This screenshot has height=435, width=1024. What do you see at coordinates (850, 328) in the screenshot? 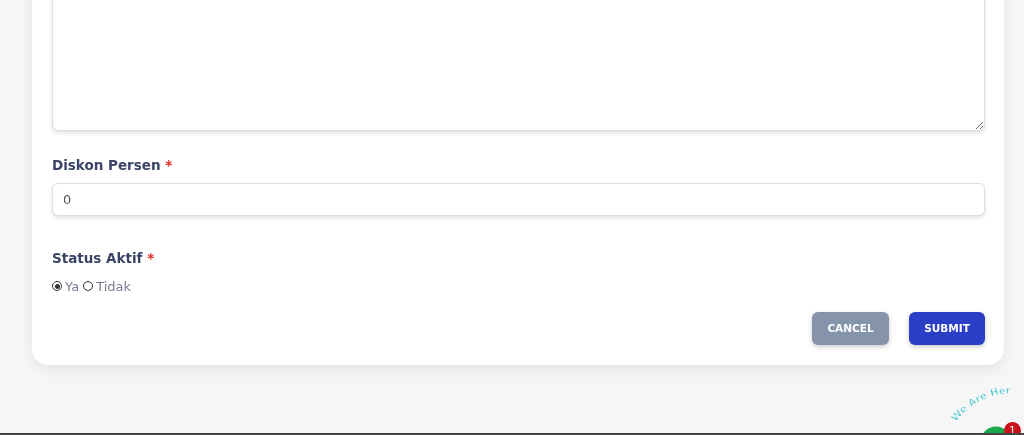
I see `cancel-button: CANCEL` at bounding box center [850, 328].